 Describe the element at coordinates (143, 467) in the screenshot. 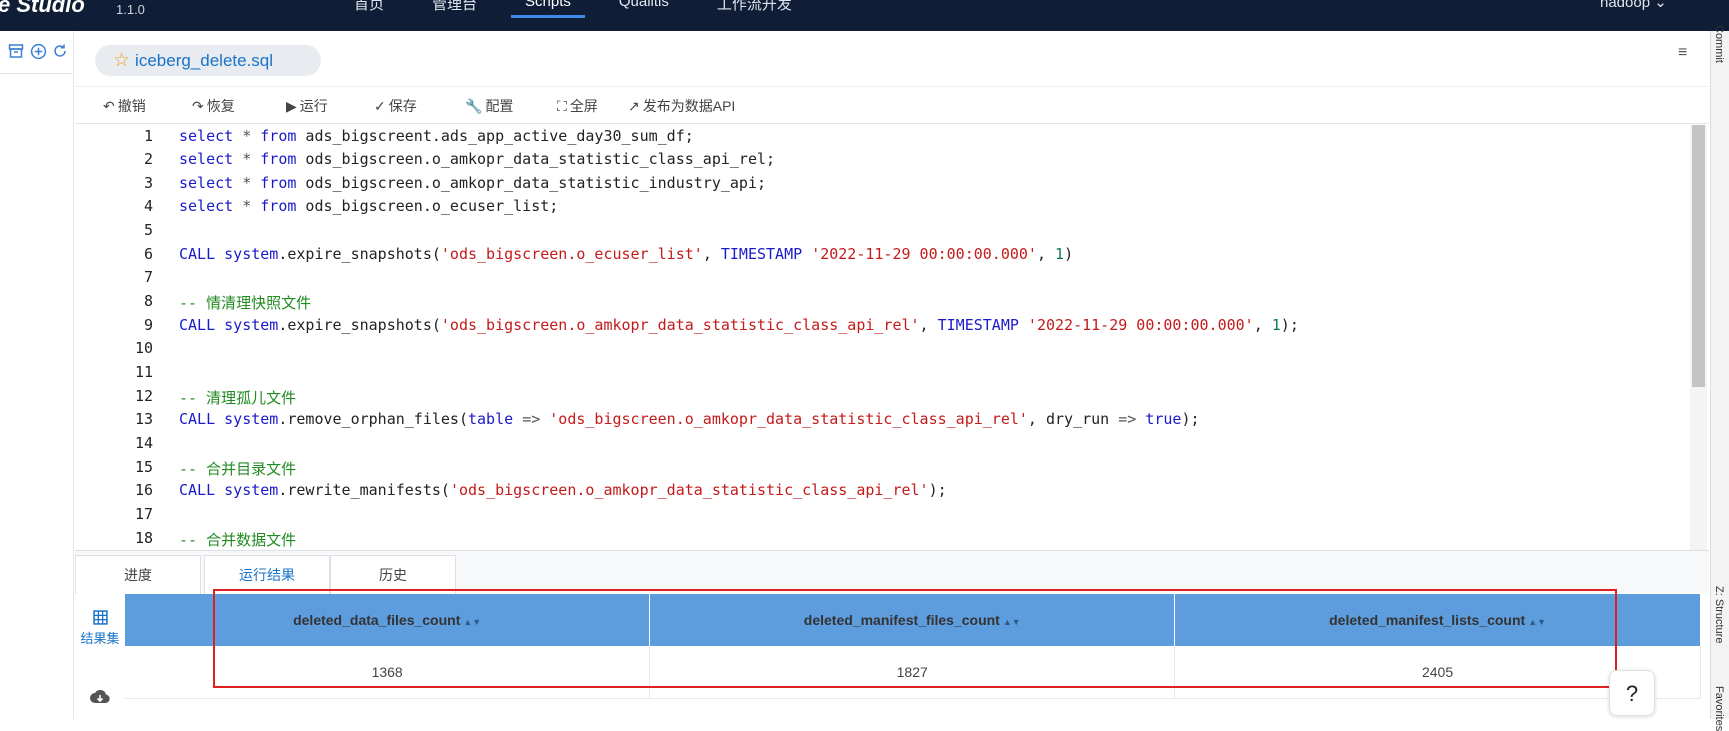

I see `line-number: 15` at that location.